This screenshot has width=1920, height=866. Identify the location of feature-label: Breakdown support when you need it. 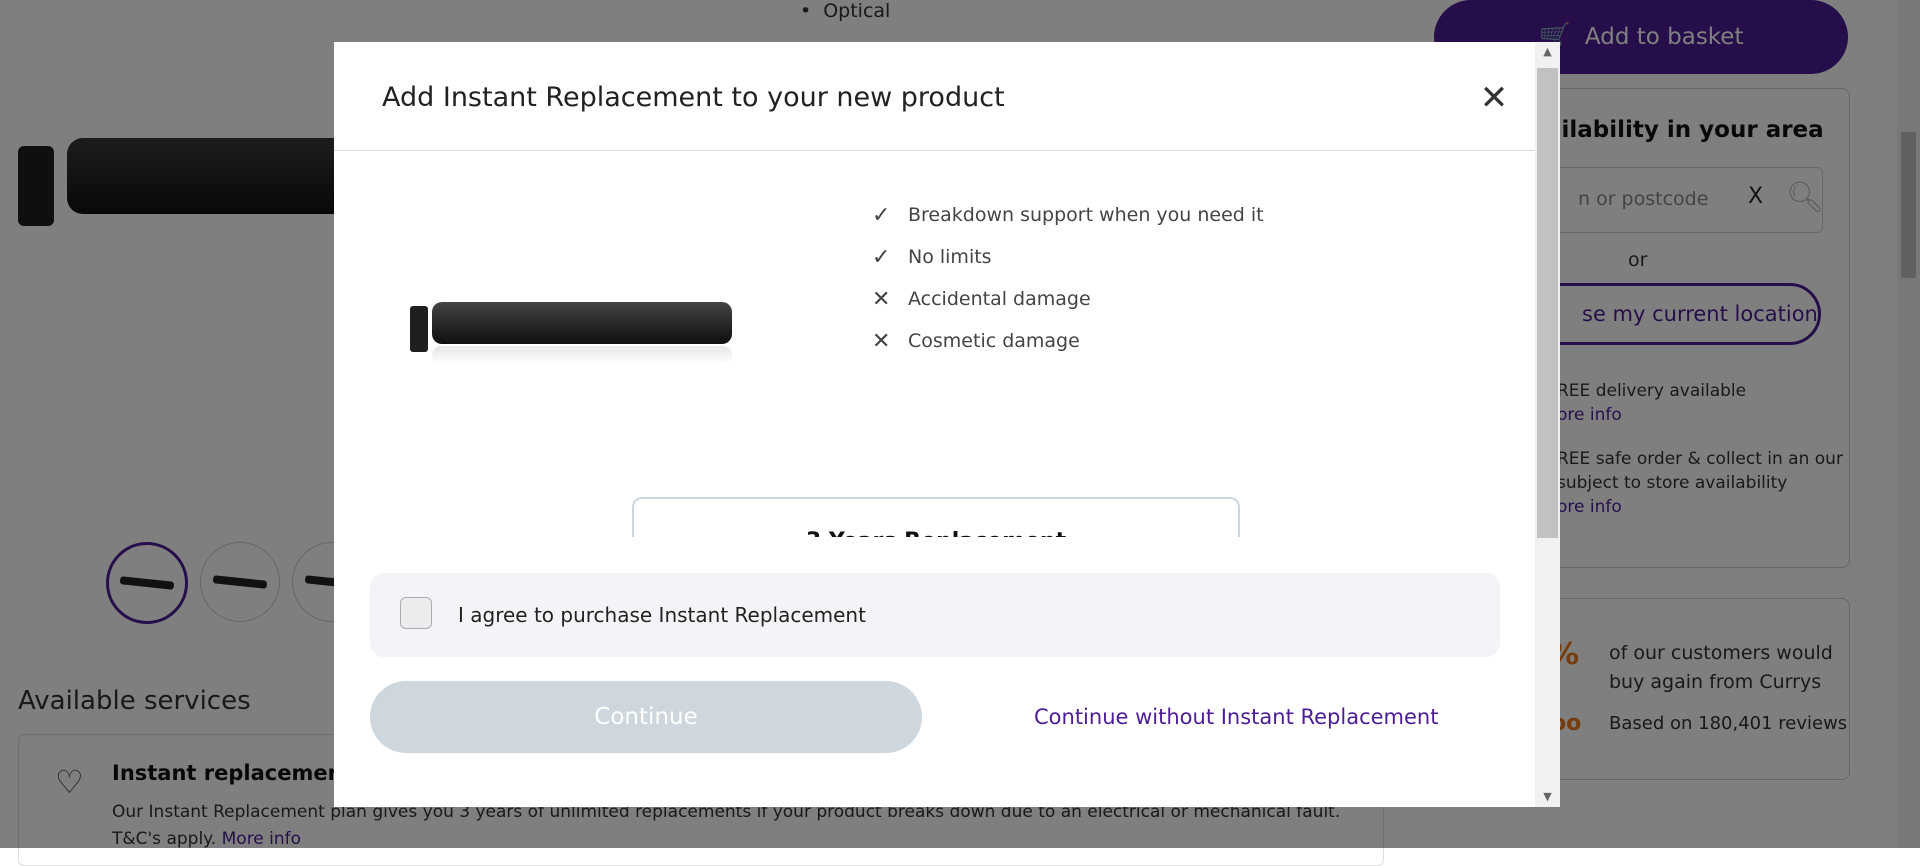
(1086, 215).